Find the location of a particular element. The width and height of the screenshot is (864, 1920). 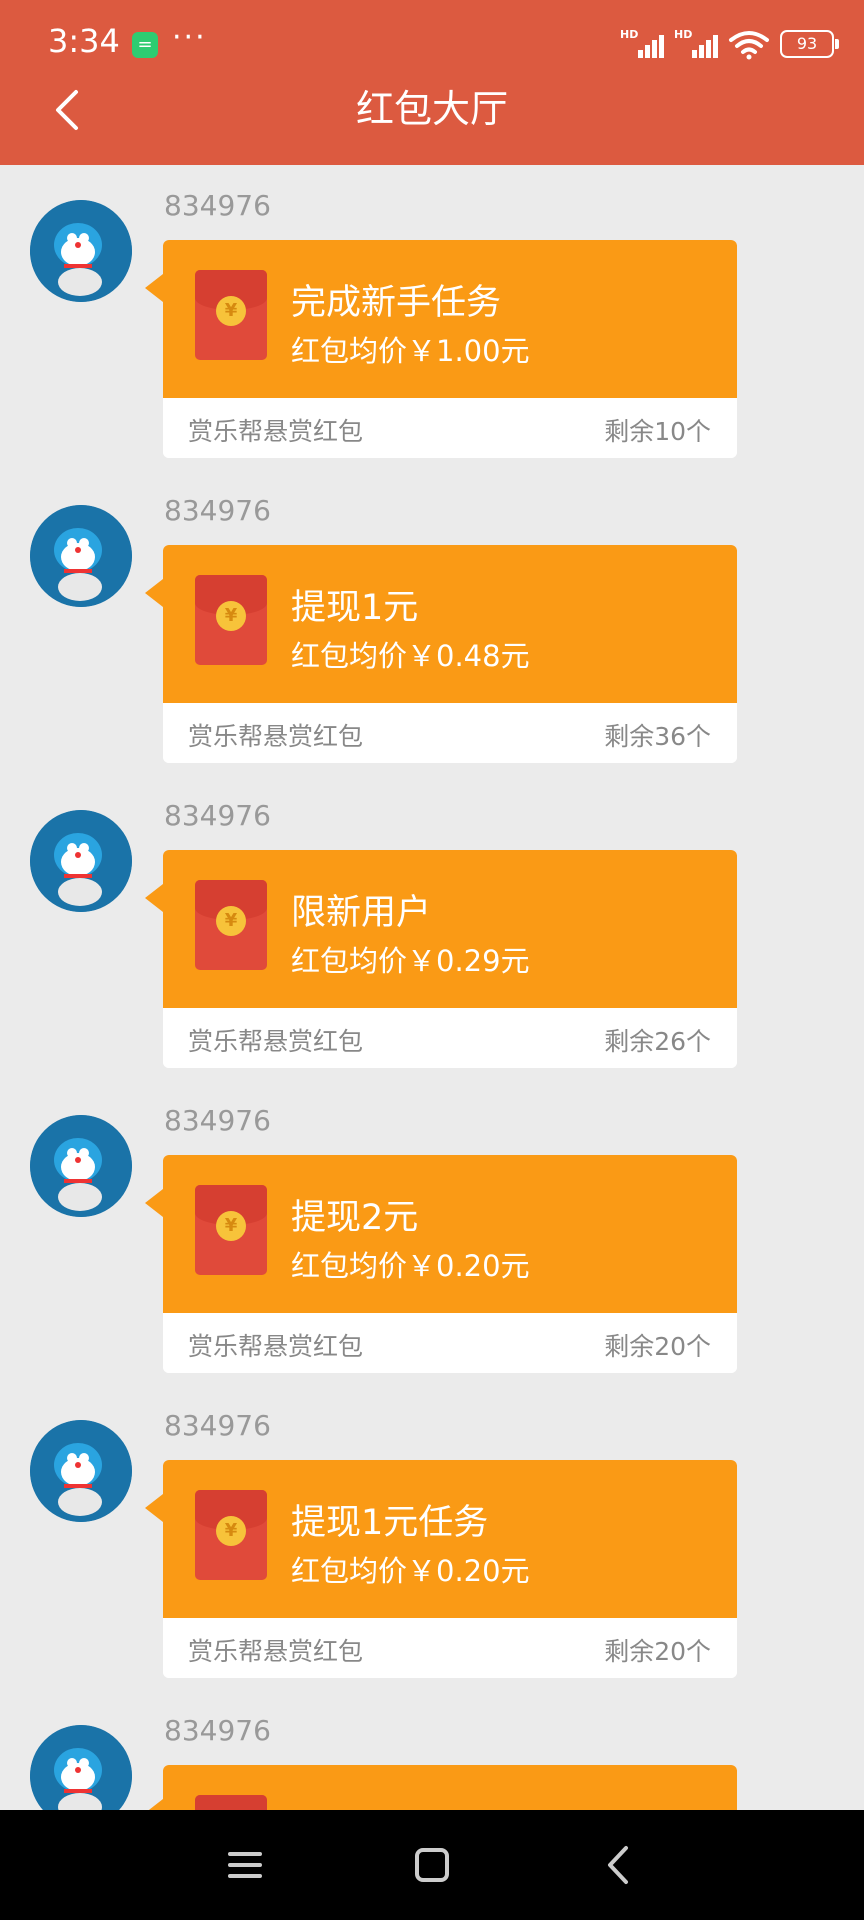

red-envelope-card: ¥ is located at coordinates (450, 1787).